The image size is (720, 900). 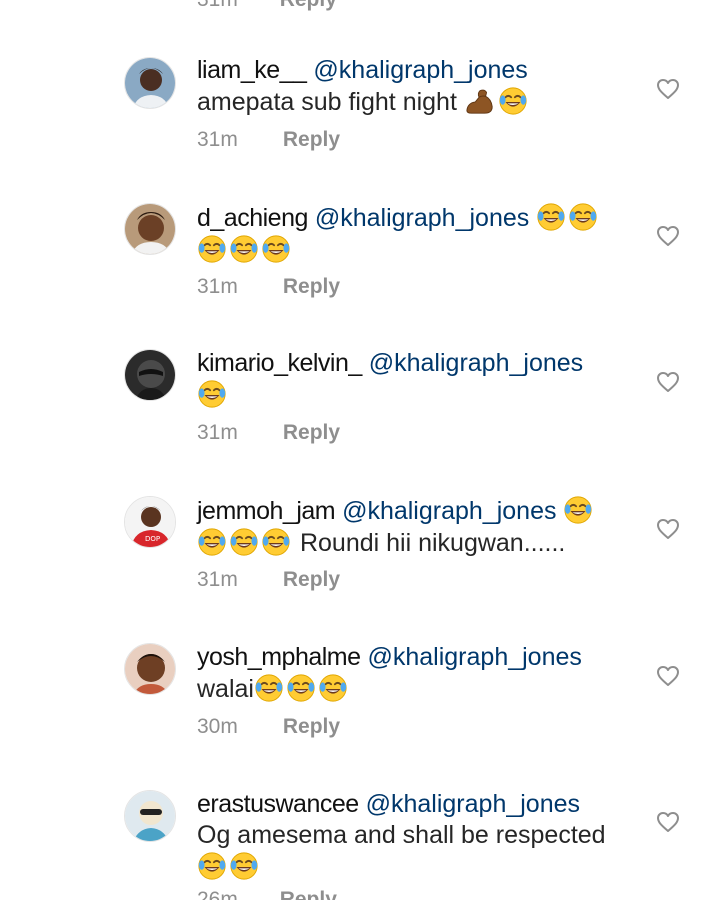 What do you see at coordinates (252, 70) in the screenshot?
I see `comment-username: liam_ke__` at bounding box center [252, 70].